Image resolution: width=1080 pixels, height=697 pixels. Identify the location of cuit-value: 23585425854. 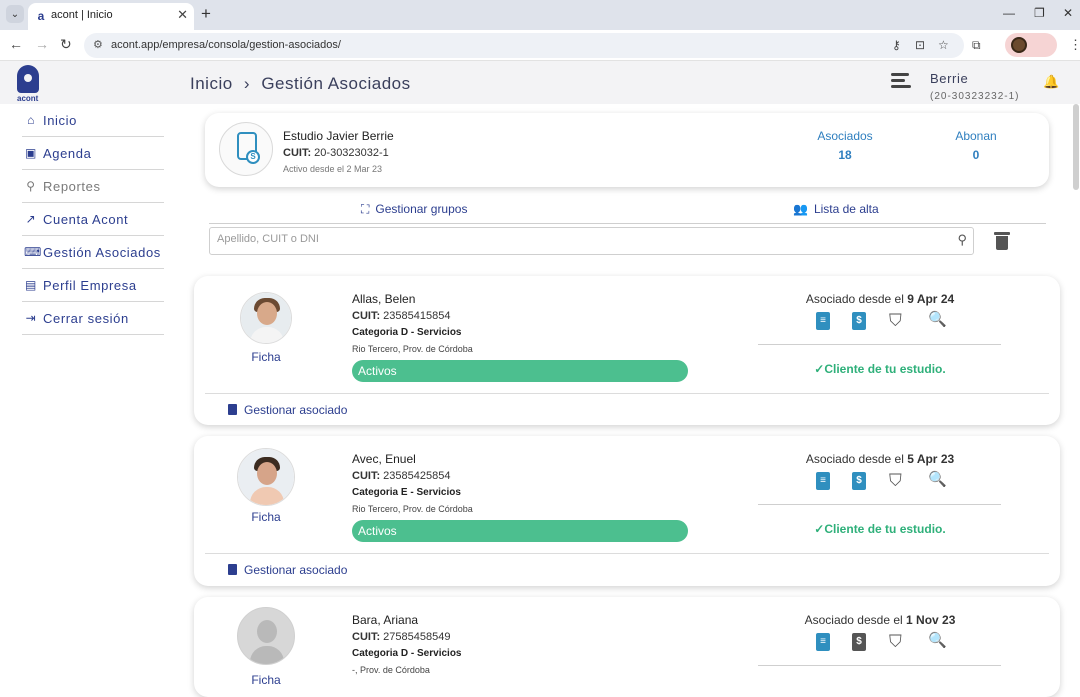
(417, 476).